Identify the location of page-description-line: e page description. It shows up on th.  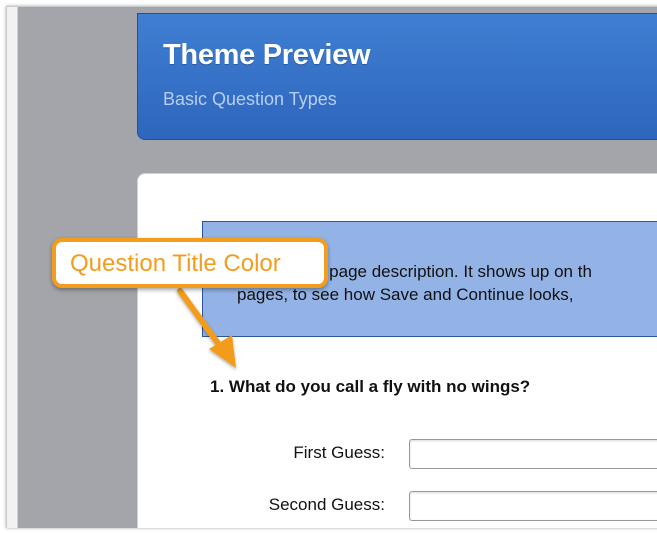
(453, 271).